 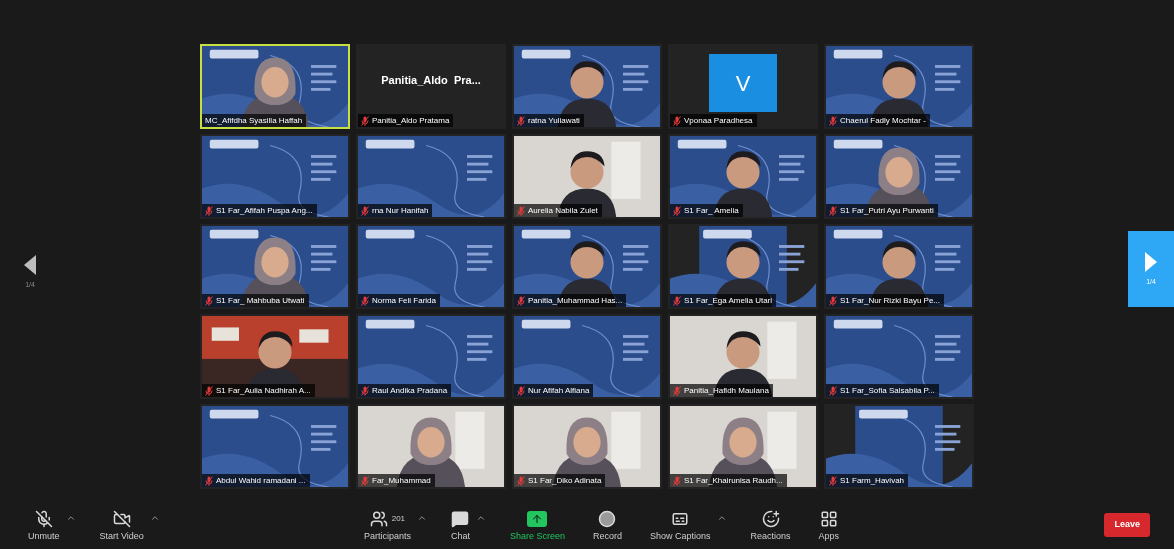 What do you see at coordinates (607, 518) in the screenshot?
I see `record-icon` at bounding box center [607, 518].